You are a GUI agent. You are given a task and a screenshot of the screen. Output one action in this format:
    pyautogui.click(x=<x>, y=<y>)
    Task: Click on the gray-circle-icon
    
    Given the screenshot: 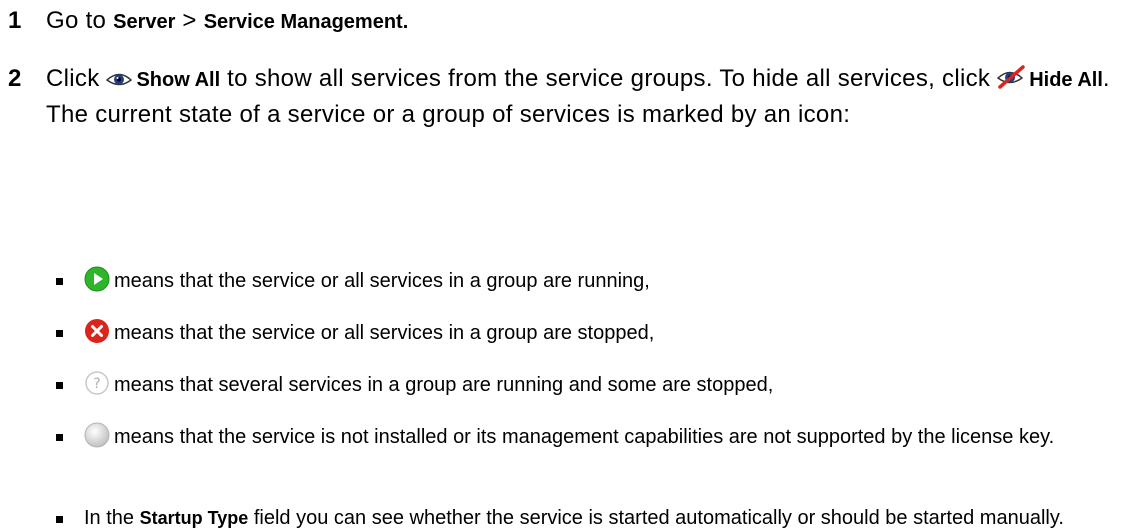 What is the action you would take?
    pyautogui.click(x=97, y=439)
    